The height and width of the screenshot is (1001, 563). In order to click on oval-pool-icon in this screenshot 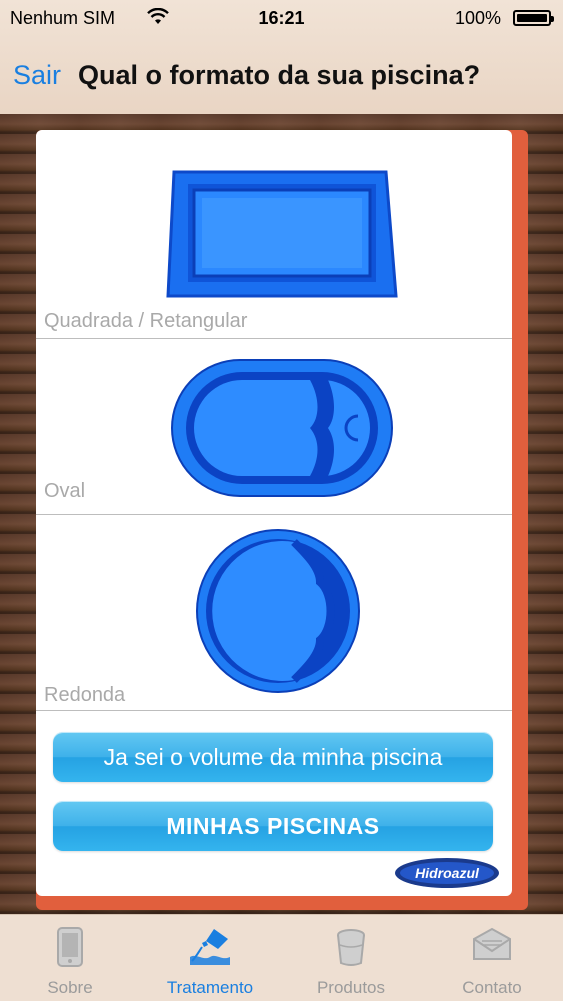, I will do `click(282, 428)`.